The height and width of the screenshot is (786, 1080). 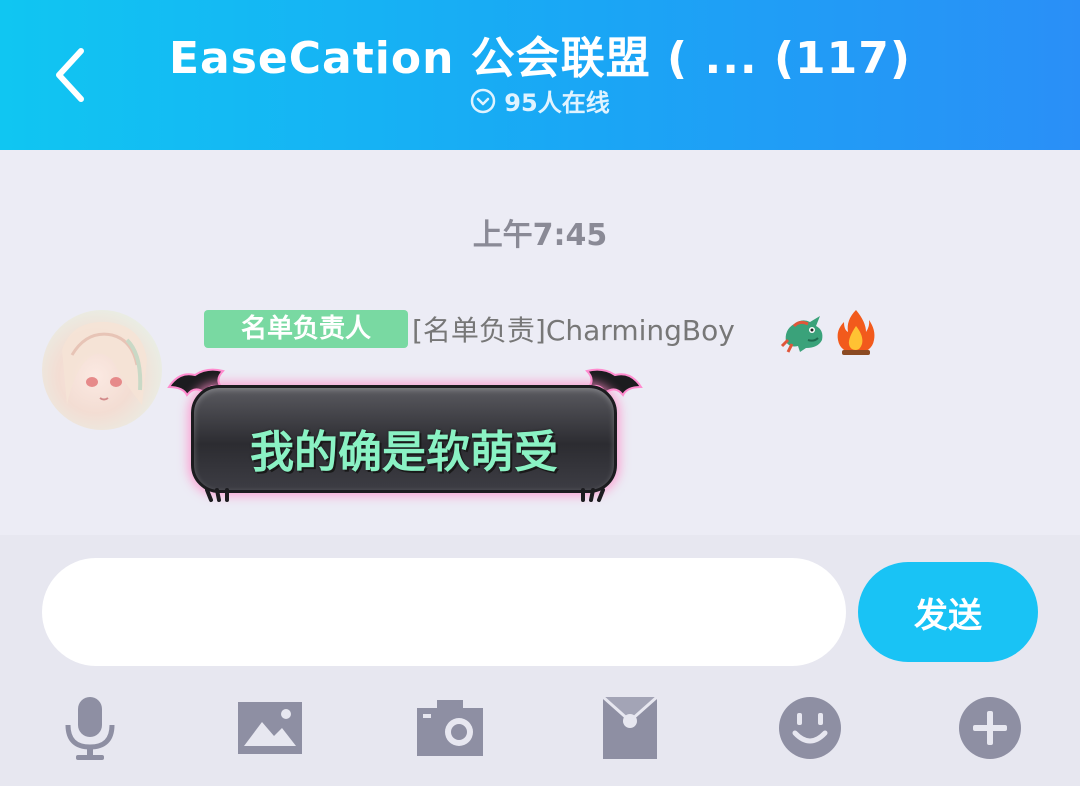 I want to click on bubble-frame: 我的确是软萌受, so click(x=404, y=439).